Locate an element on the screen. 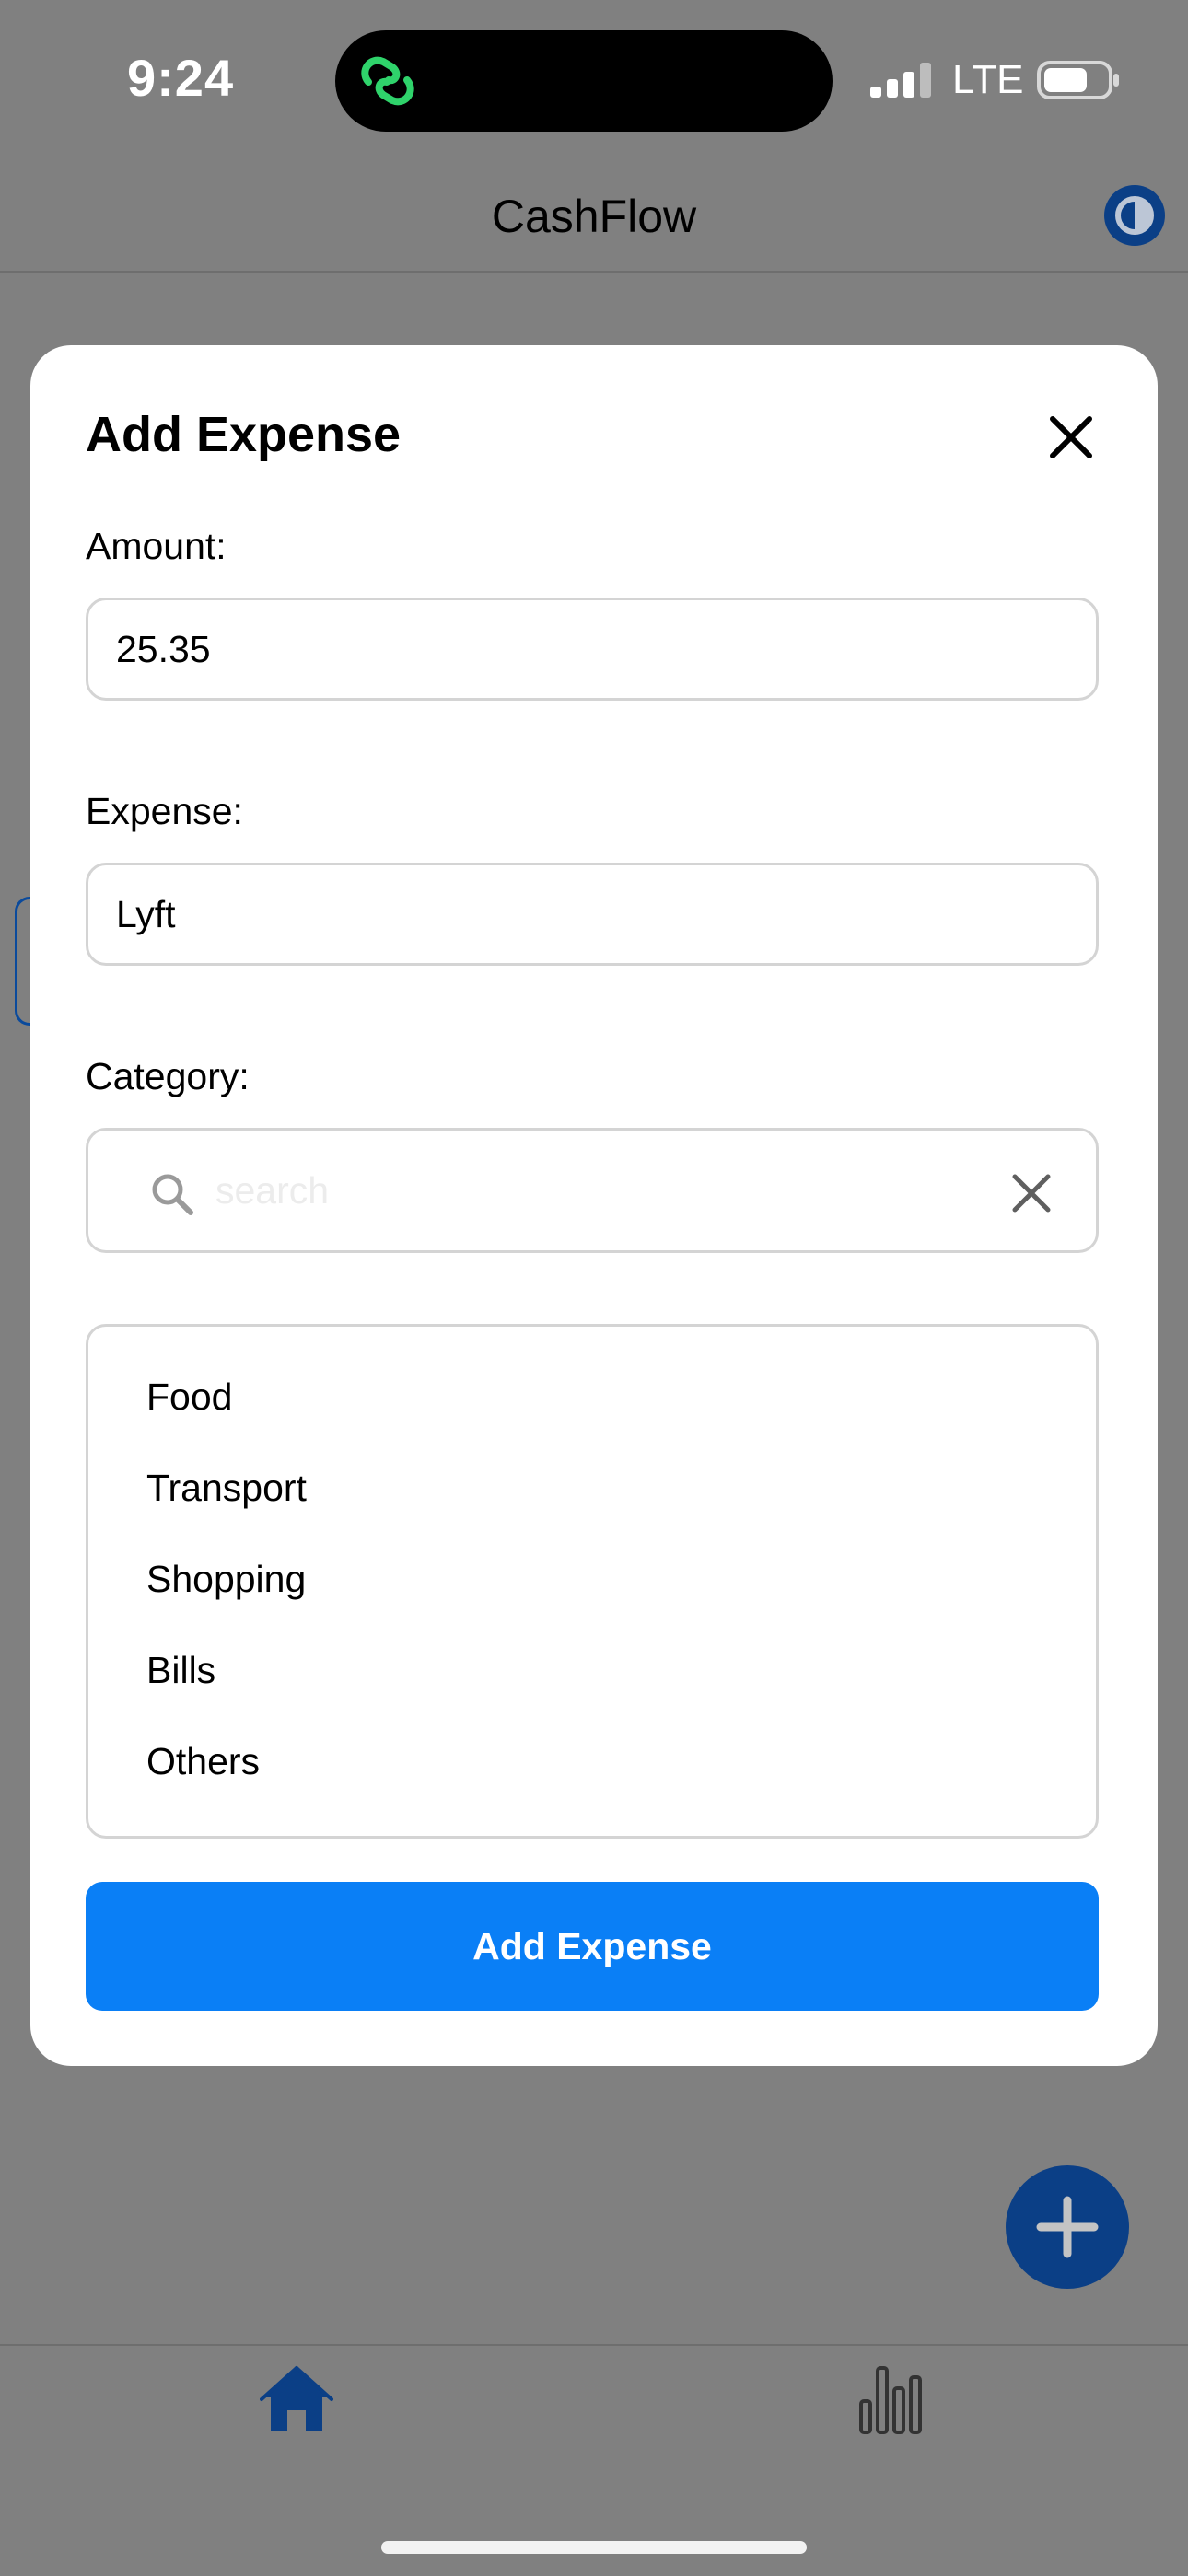 This screenshot has height=2576, width=1188. app-title: CashFlow is located at coordinates (594, 216).